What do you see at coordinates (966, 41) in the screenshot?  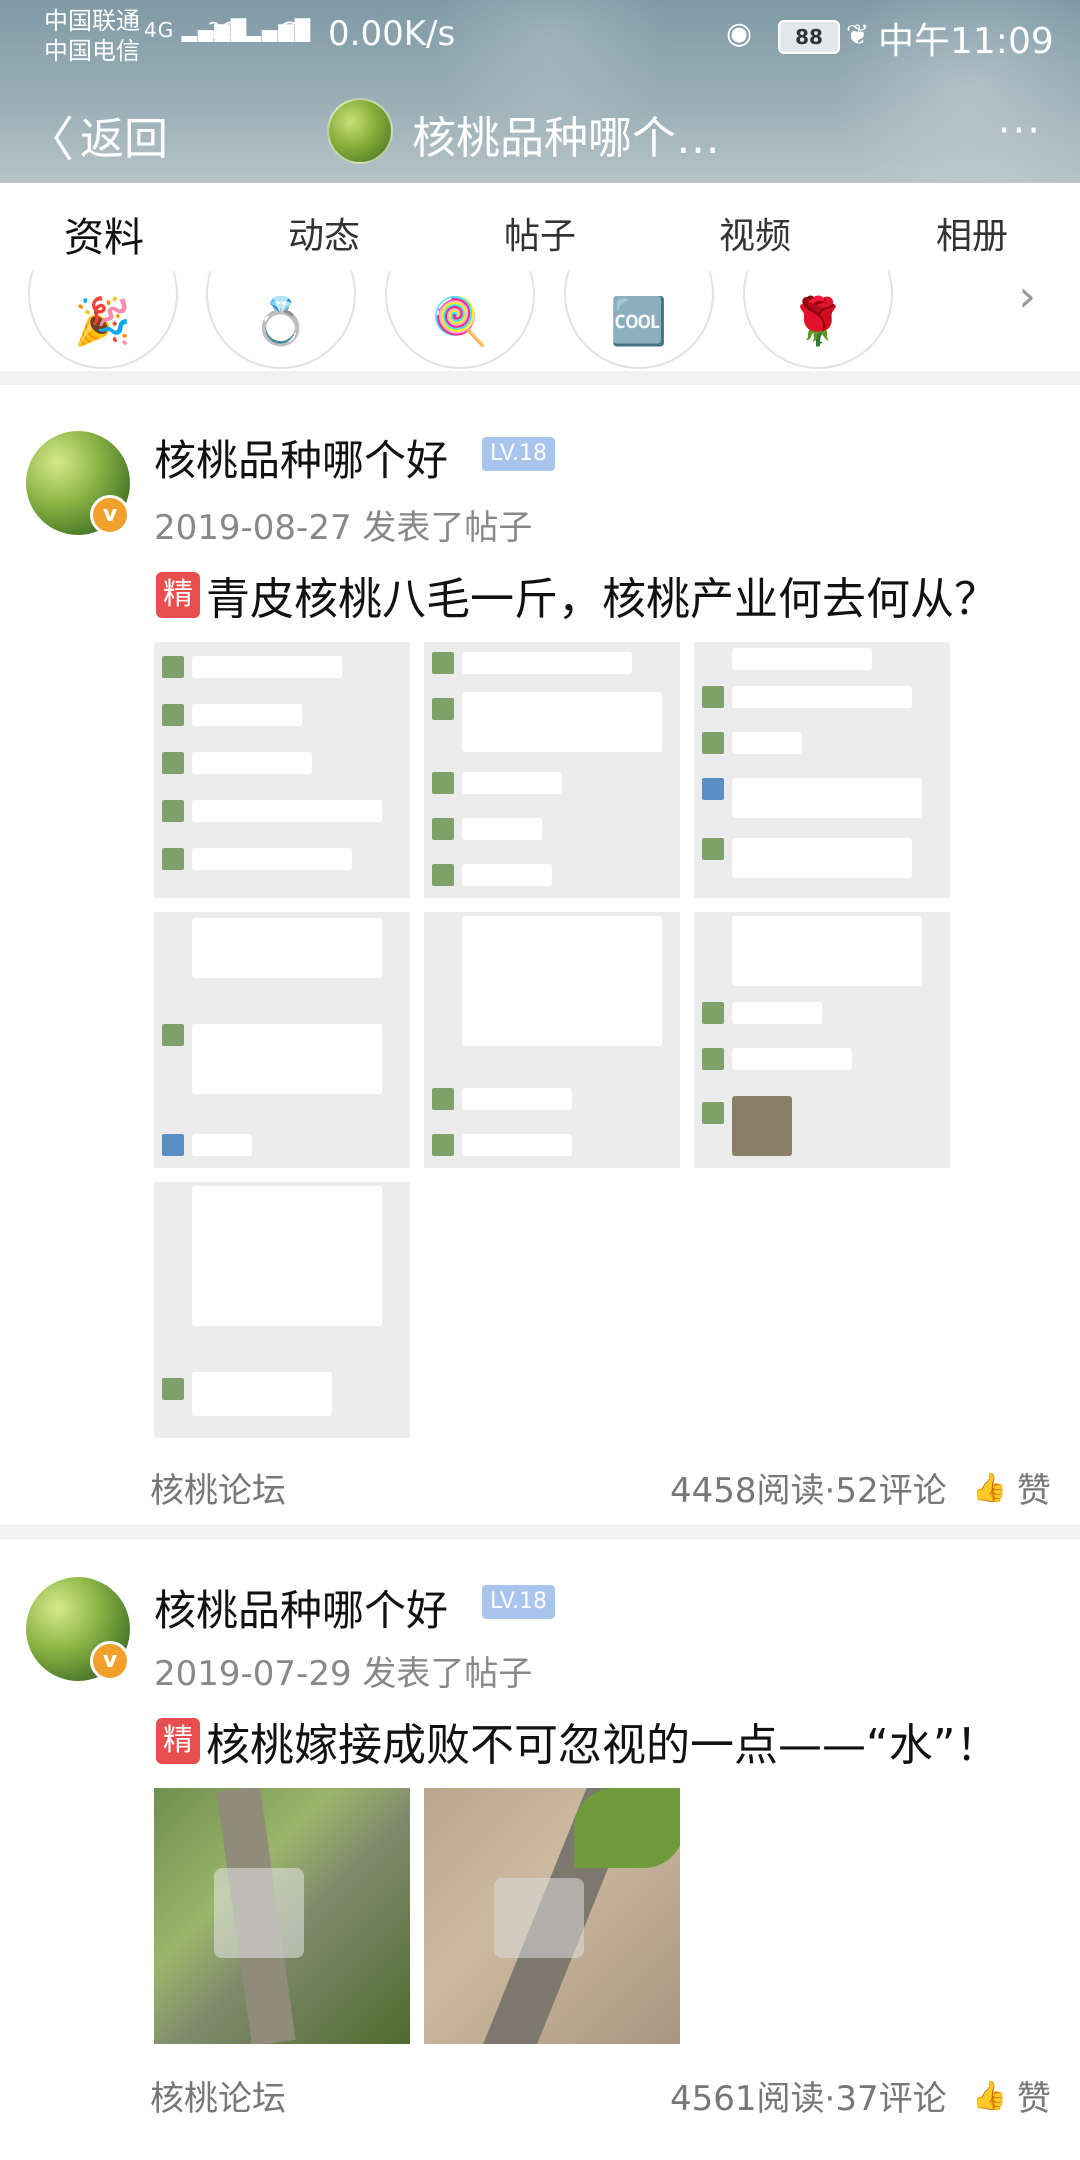 I see `clock: 中午11:09` at bounding box center [966, 41].